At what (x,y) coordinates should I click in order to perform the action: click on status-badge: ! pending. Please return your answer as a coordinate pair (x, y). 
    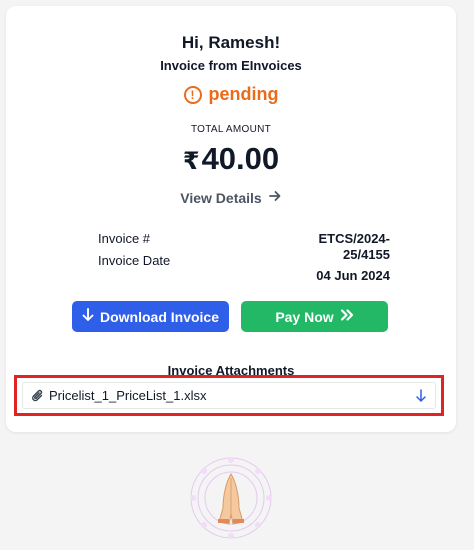
    Looking at the image, I should click on (231, 94).